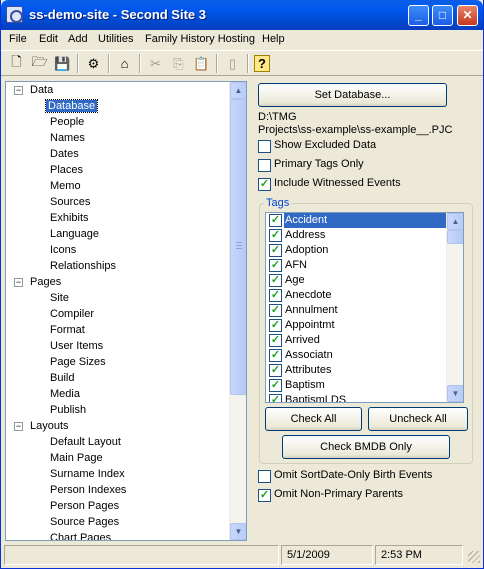  Describe the element at coordinates (264, 184) in the screenshot. I see `include-witnessed-checkbox: ✓` at that location.